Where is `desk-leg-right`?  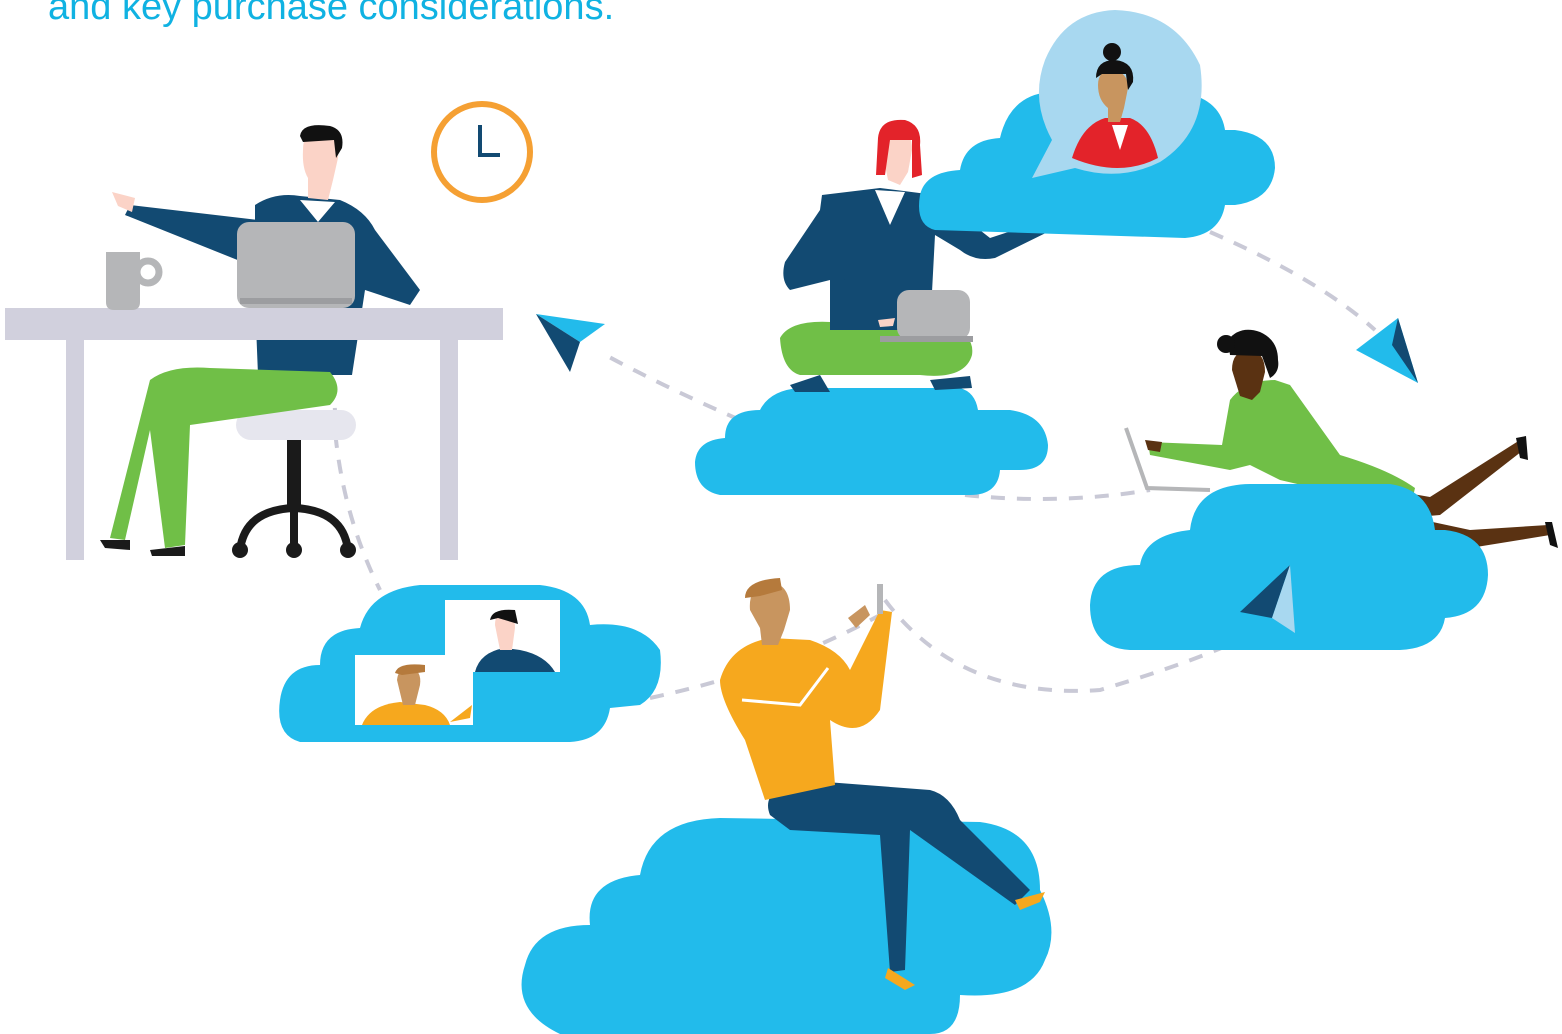
desk-leg-right is located at coordinates (449, 449).